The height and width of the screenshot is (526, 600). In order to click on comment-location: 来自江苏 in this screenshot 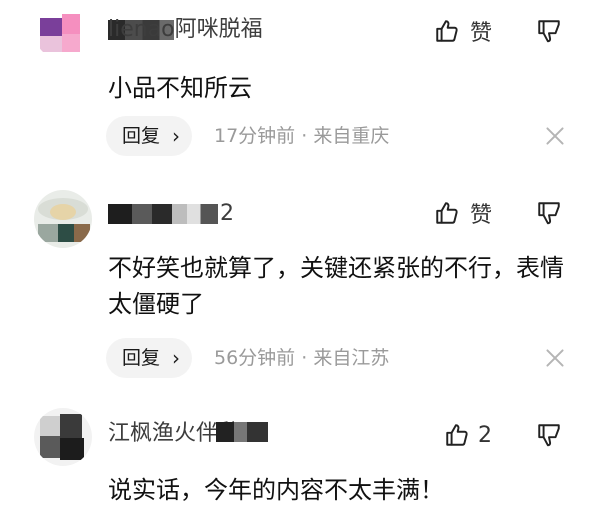, I will do `click(351, 358)`.